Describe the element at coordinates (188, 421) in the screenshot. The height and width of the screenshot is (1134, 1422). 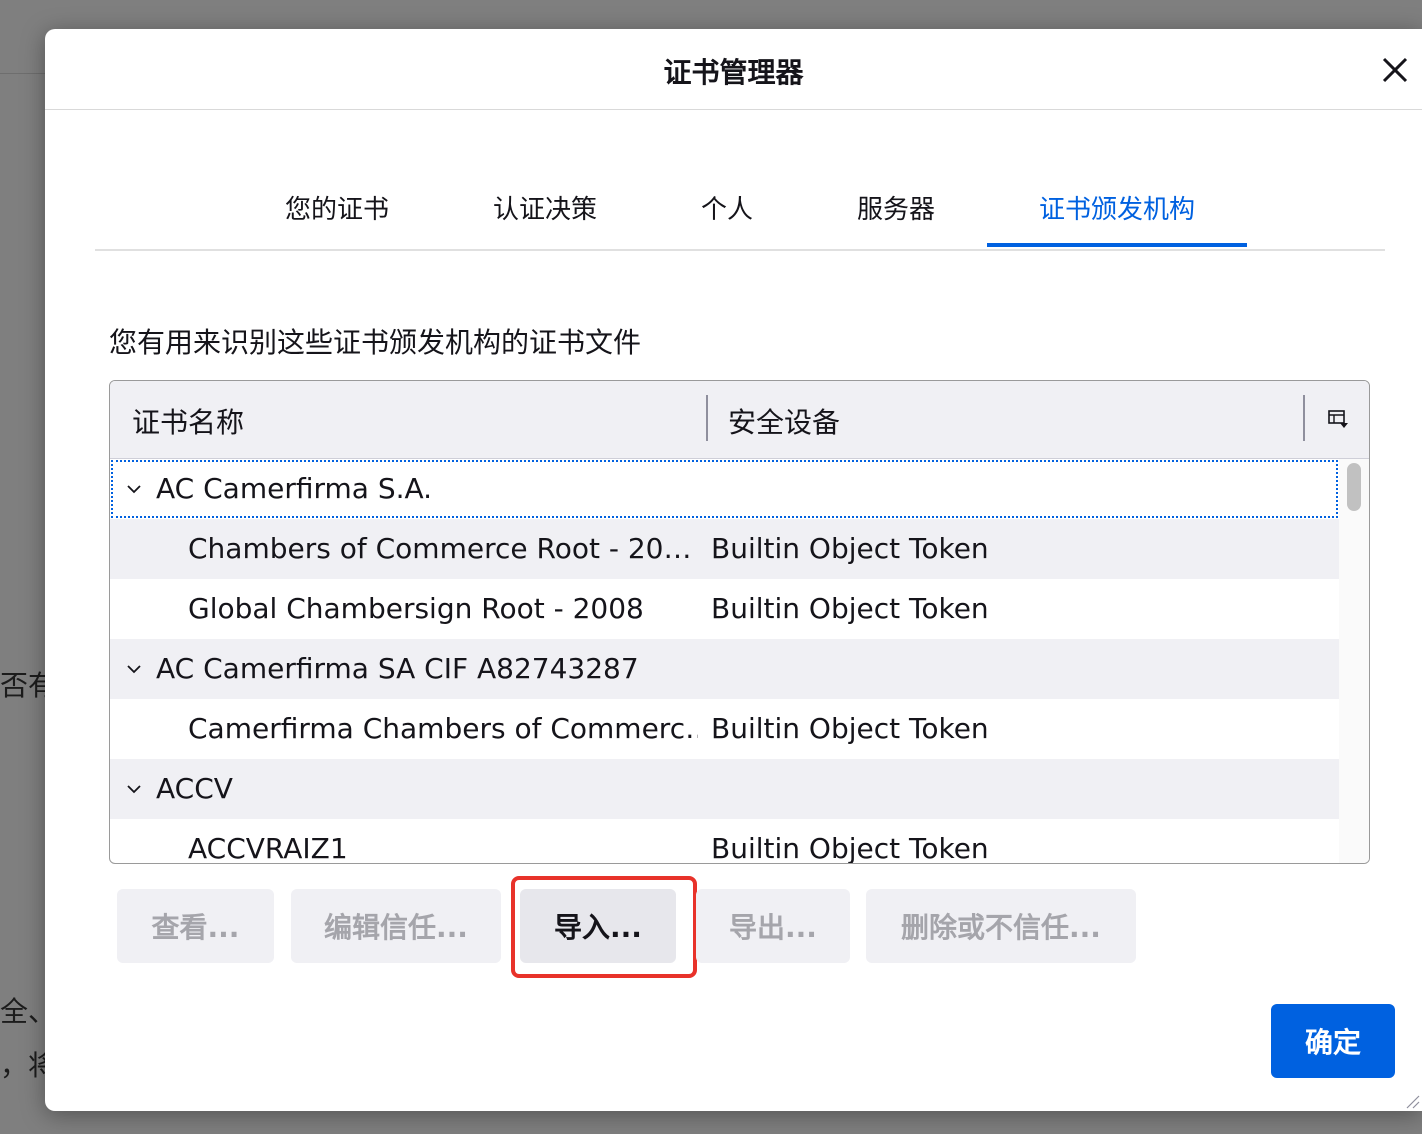
I see `column-header-cert-name: 证书名称` at that location.